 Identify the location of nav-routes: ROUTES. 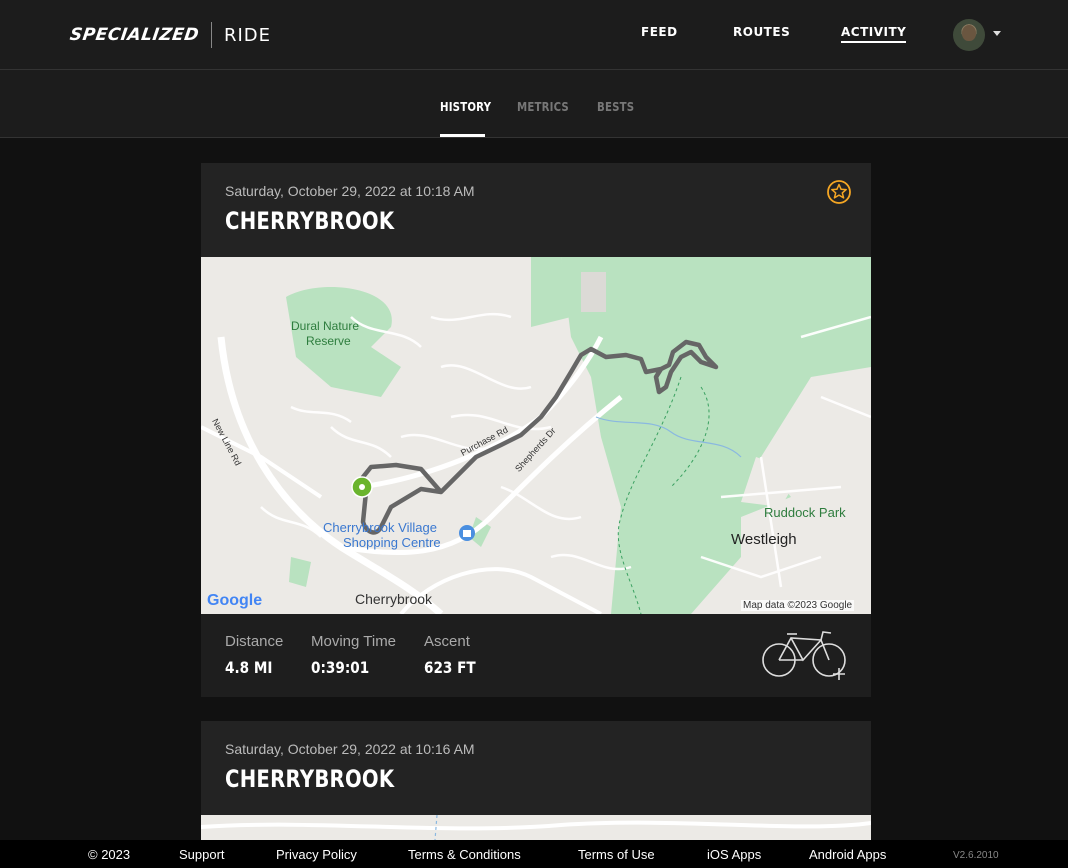
(761, 32).